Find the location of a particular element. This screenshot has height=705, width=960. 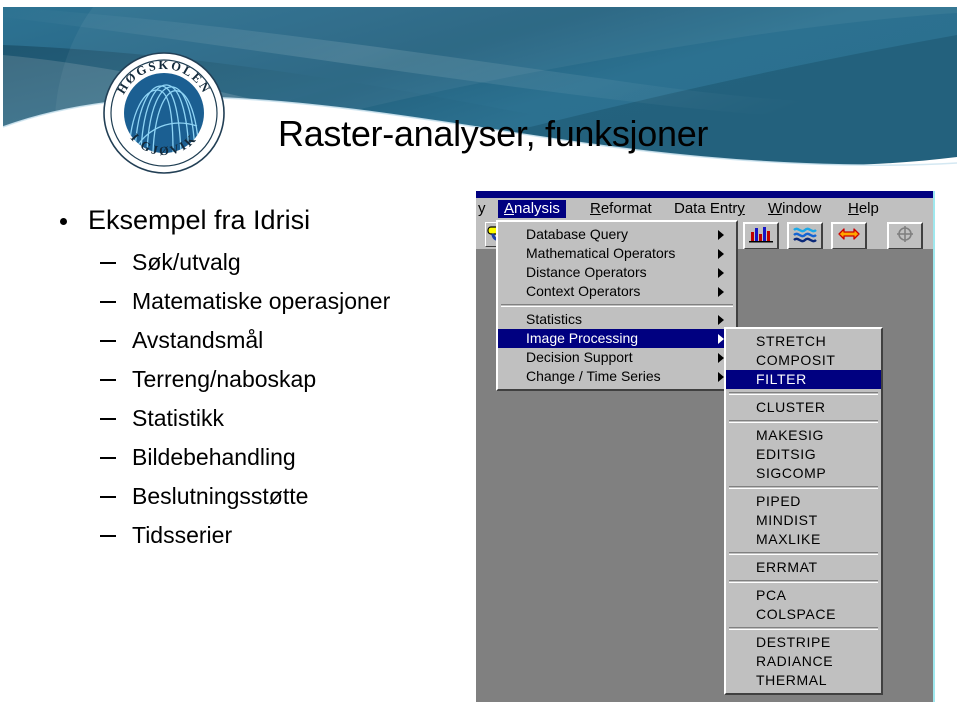

bullet-level2-label: Søk/utvalg is located at coordinates (186, 262).